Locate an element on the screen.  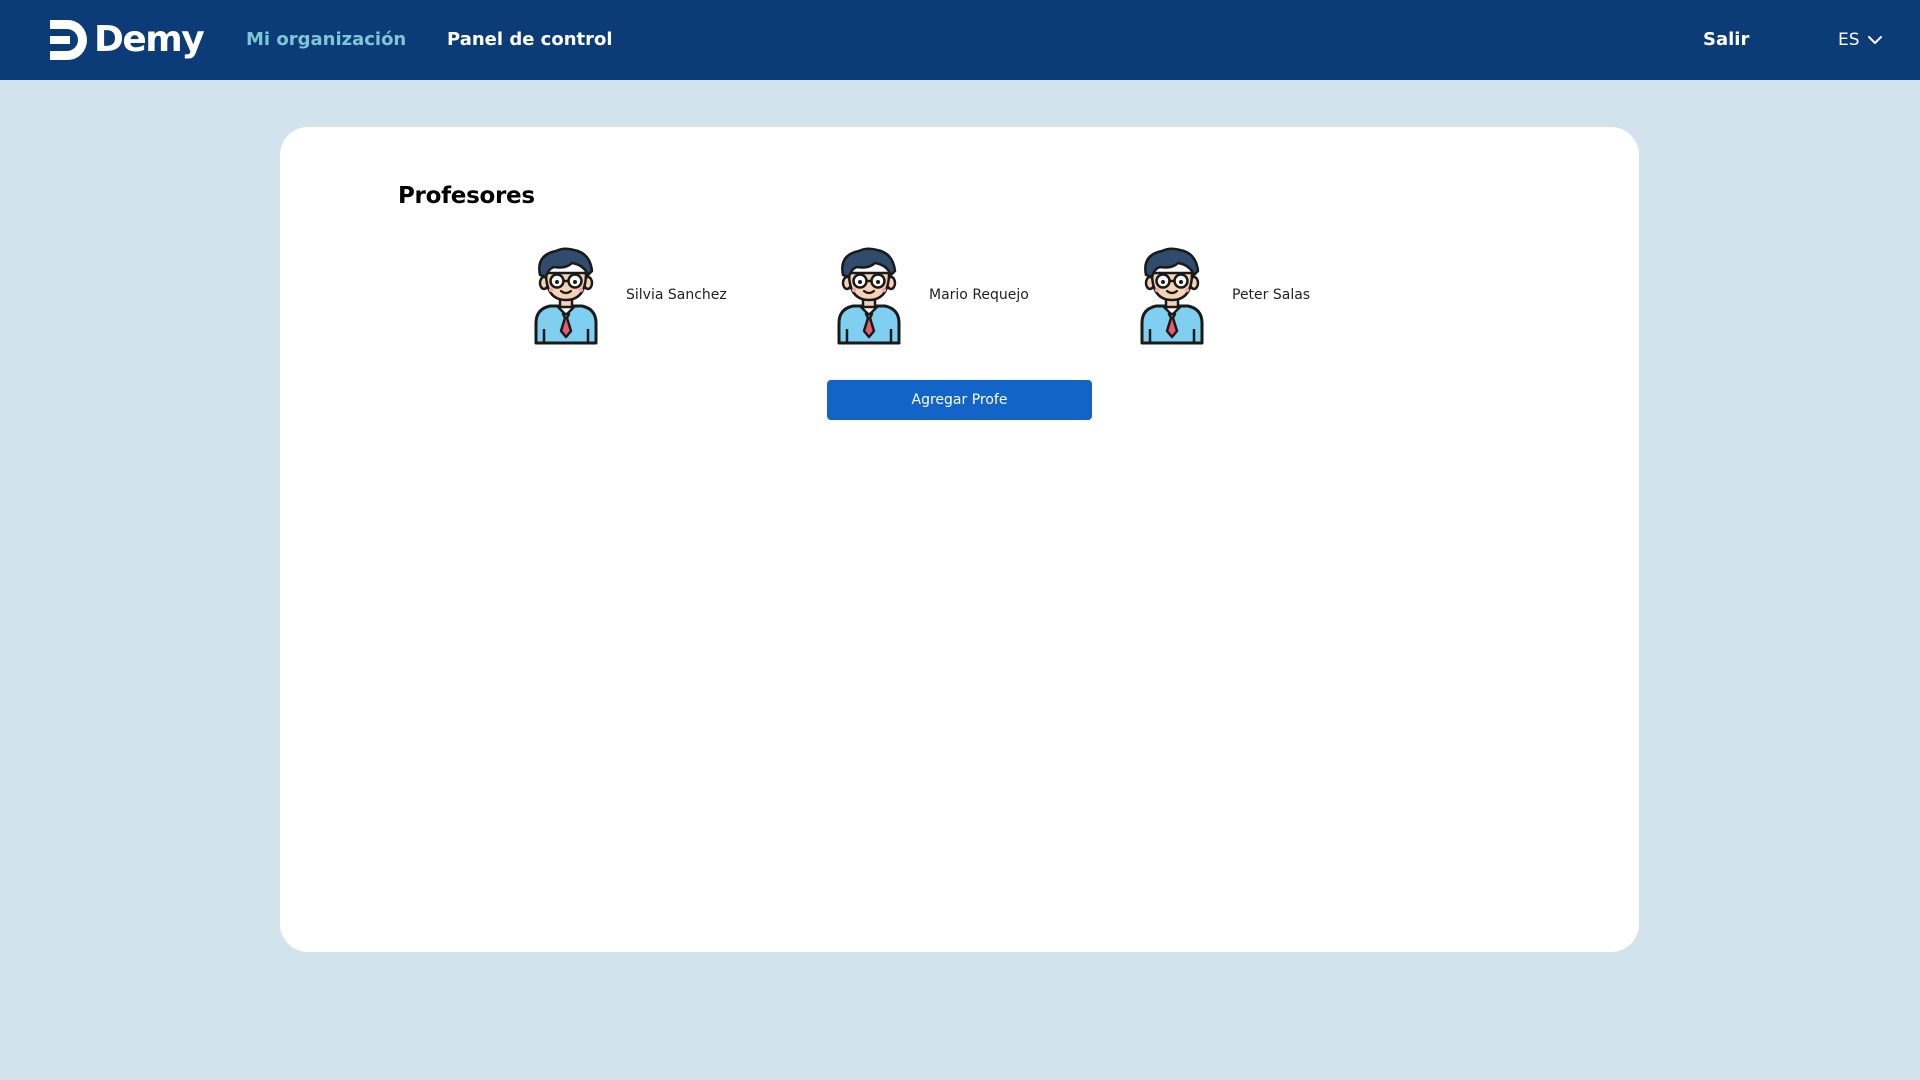
brand-name: Demy is located at coordinates (149, 39).